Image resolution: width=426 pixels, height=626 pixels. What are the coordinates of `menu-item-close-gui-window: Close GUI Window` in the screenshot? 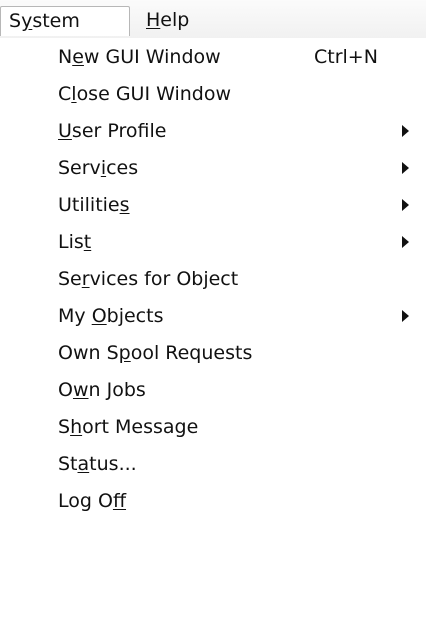 It's located at (213, 94).